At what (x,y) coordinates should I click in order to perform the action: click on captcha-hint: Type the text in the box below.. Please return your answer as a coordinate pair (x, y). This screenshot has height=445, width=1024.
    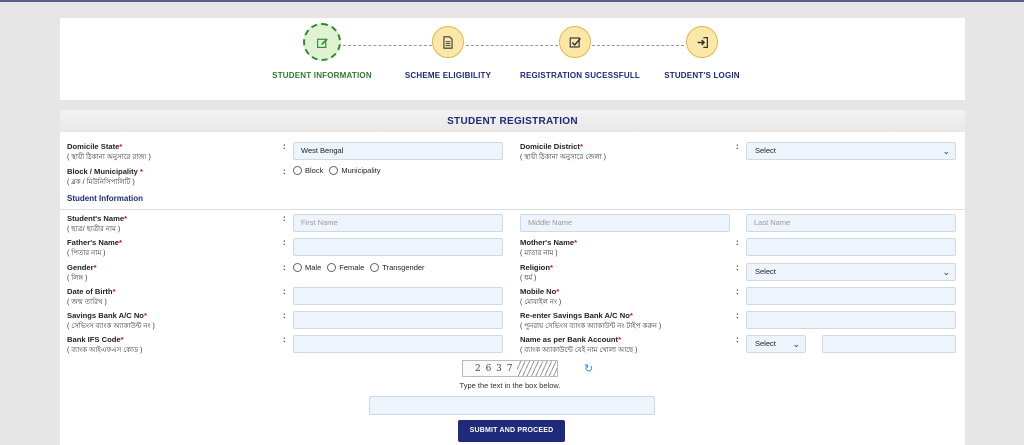
    Looking at the image, I should click on (510, 385).